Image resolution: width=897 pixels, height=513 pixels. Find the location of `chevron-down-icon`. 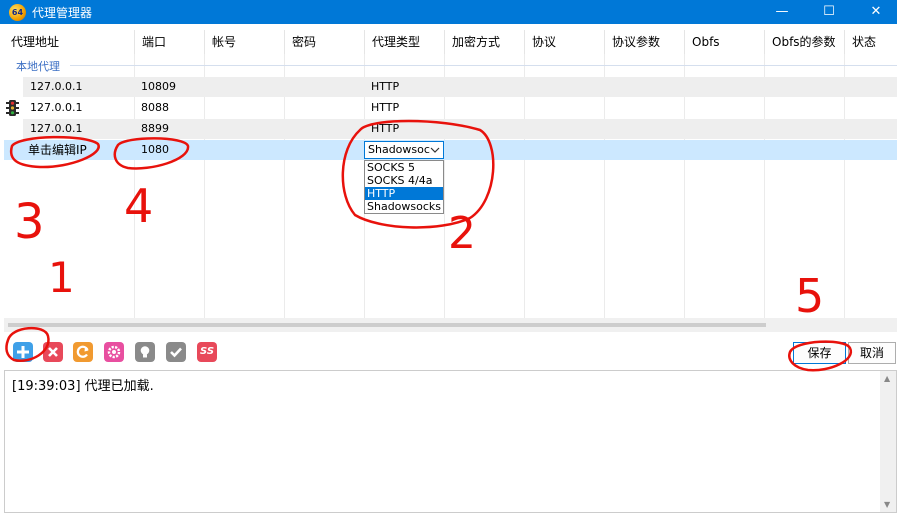

chevron-down-icon is located at coordinates (435, 150).